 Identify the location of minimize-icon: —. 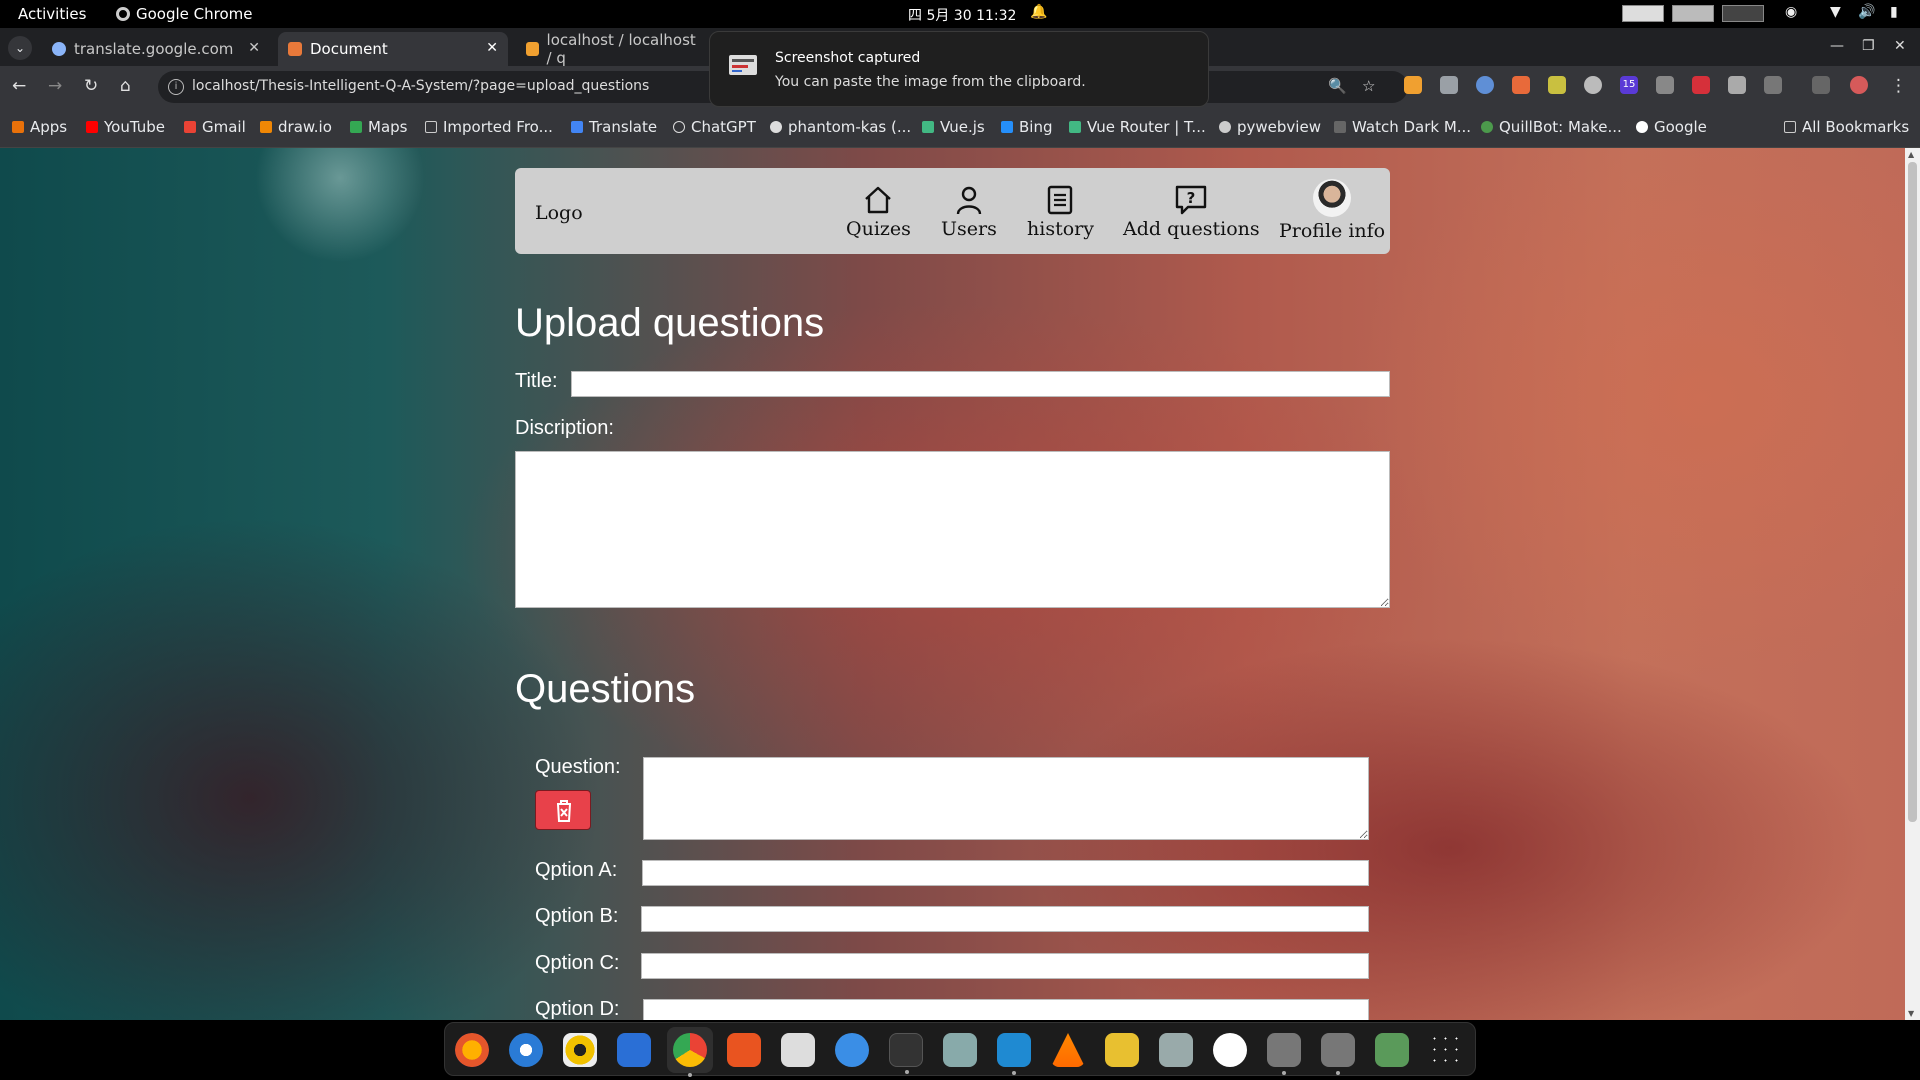
(1837, 46).